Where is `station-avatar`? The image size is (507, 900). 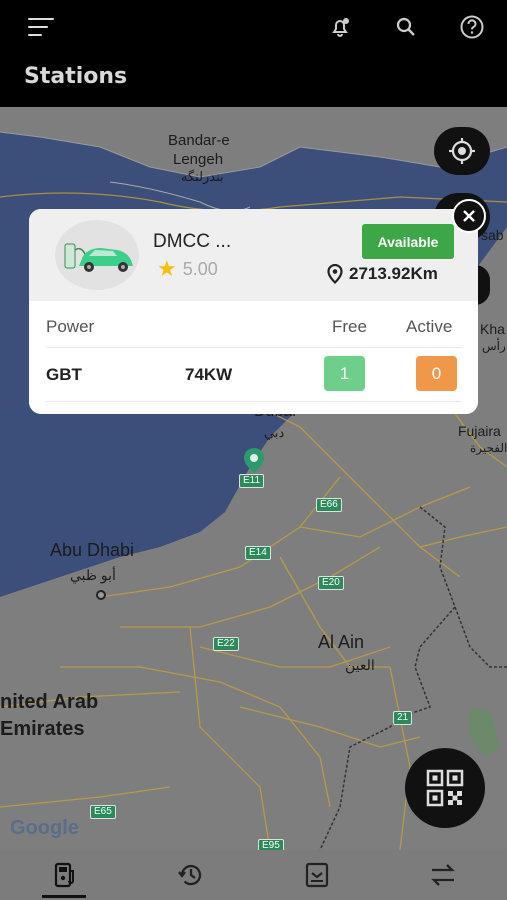 station-avatar is located at coordinates (97, 255).